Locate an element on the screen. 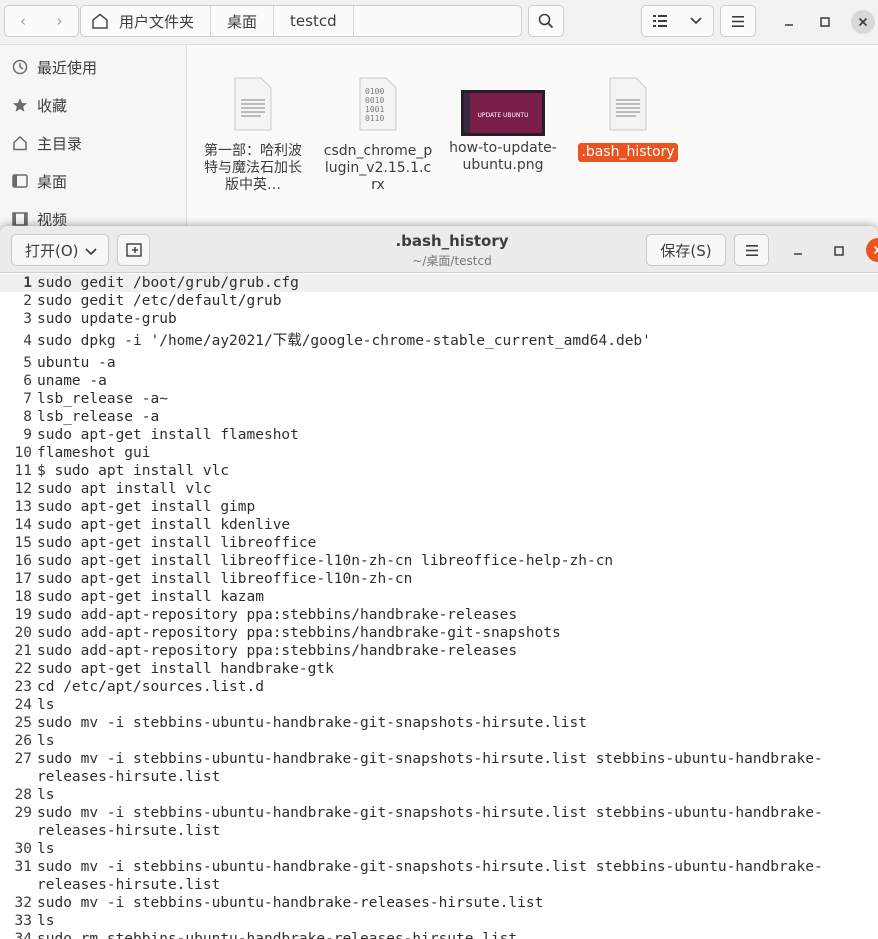 The height and width of the screenshot is (939, 878). breadcrumb-testcd-label: testcd is located at coordinates (313, 21).